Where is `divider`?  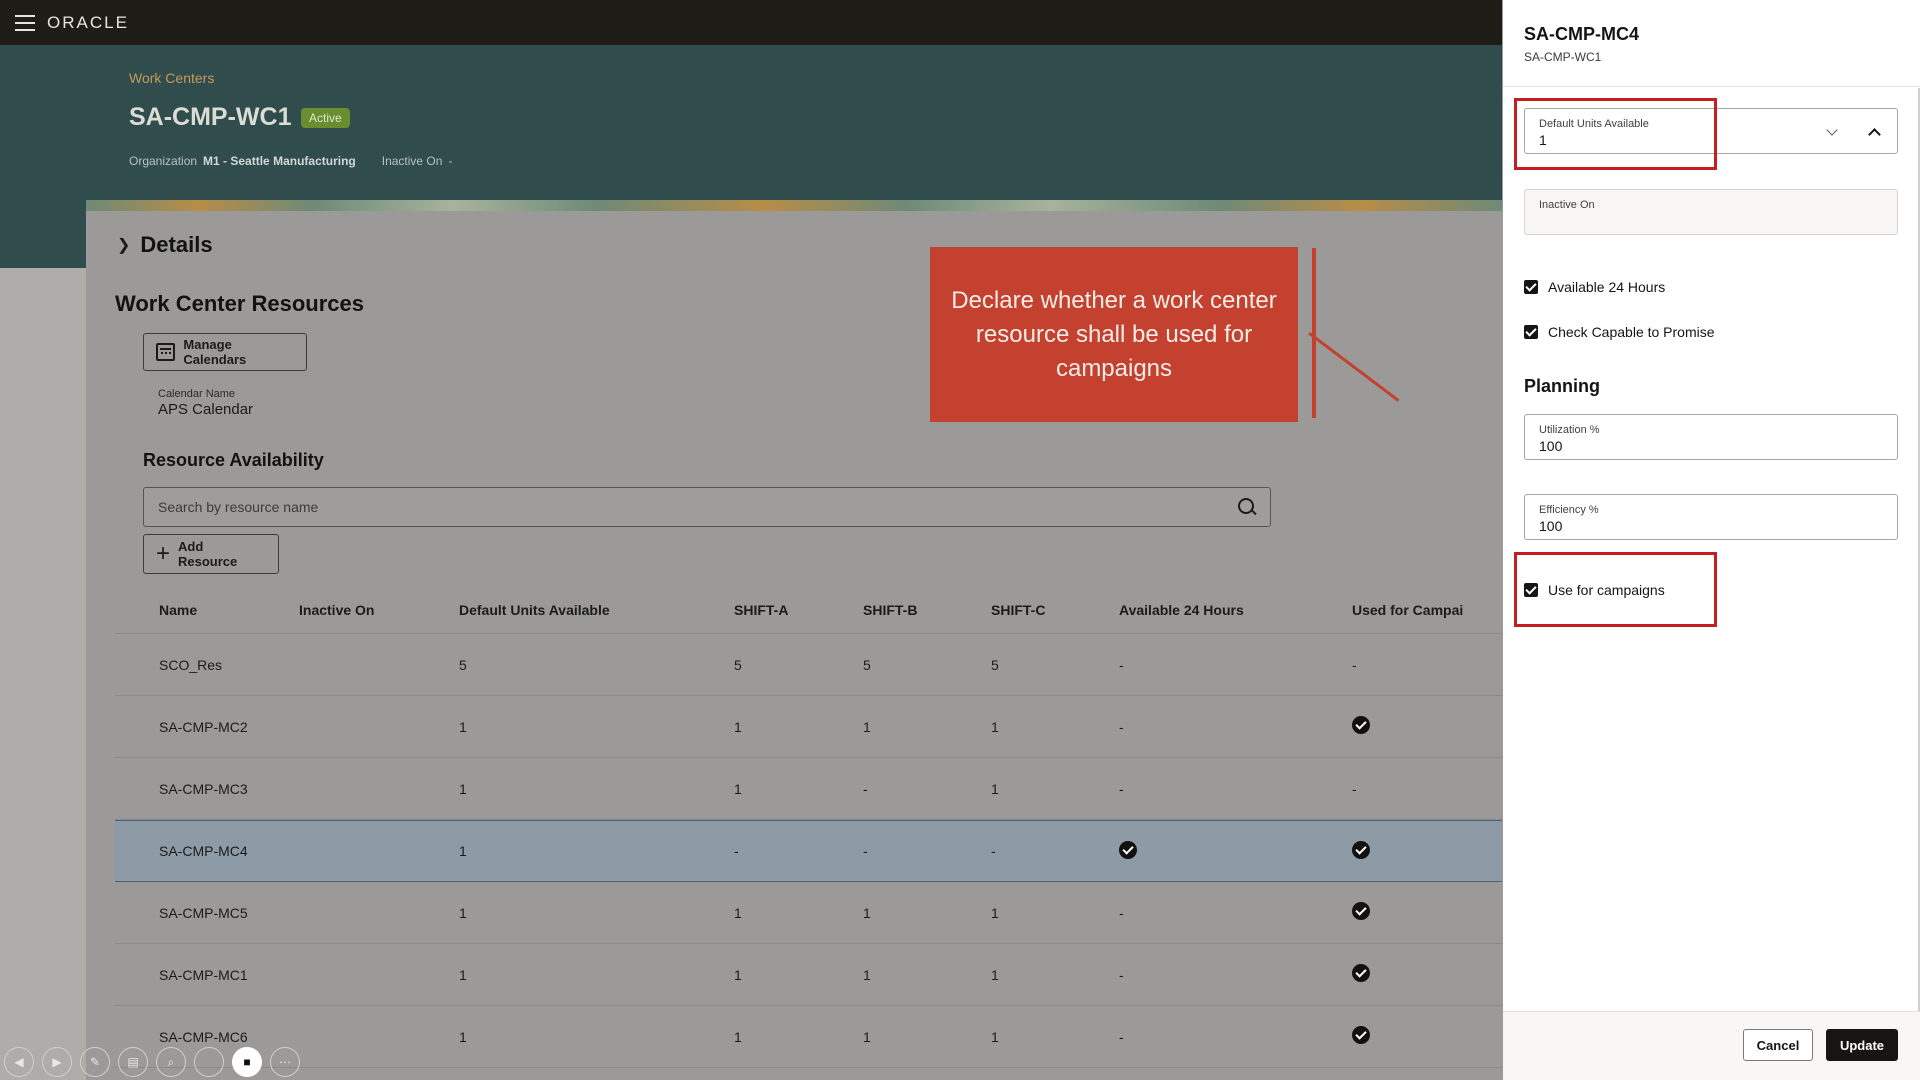
divider is located at coordinates (1711, 86).